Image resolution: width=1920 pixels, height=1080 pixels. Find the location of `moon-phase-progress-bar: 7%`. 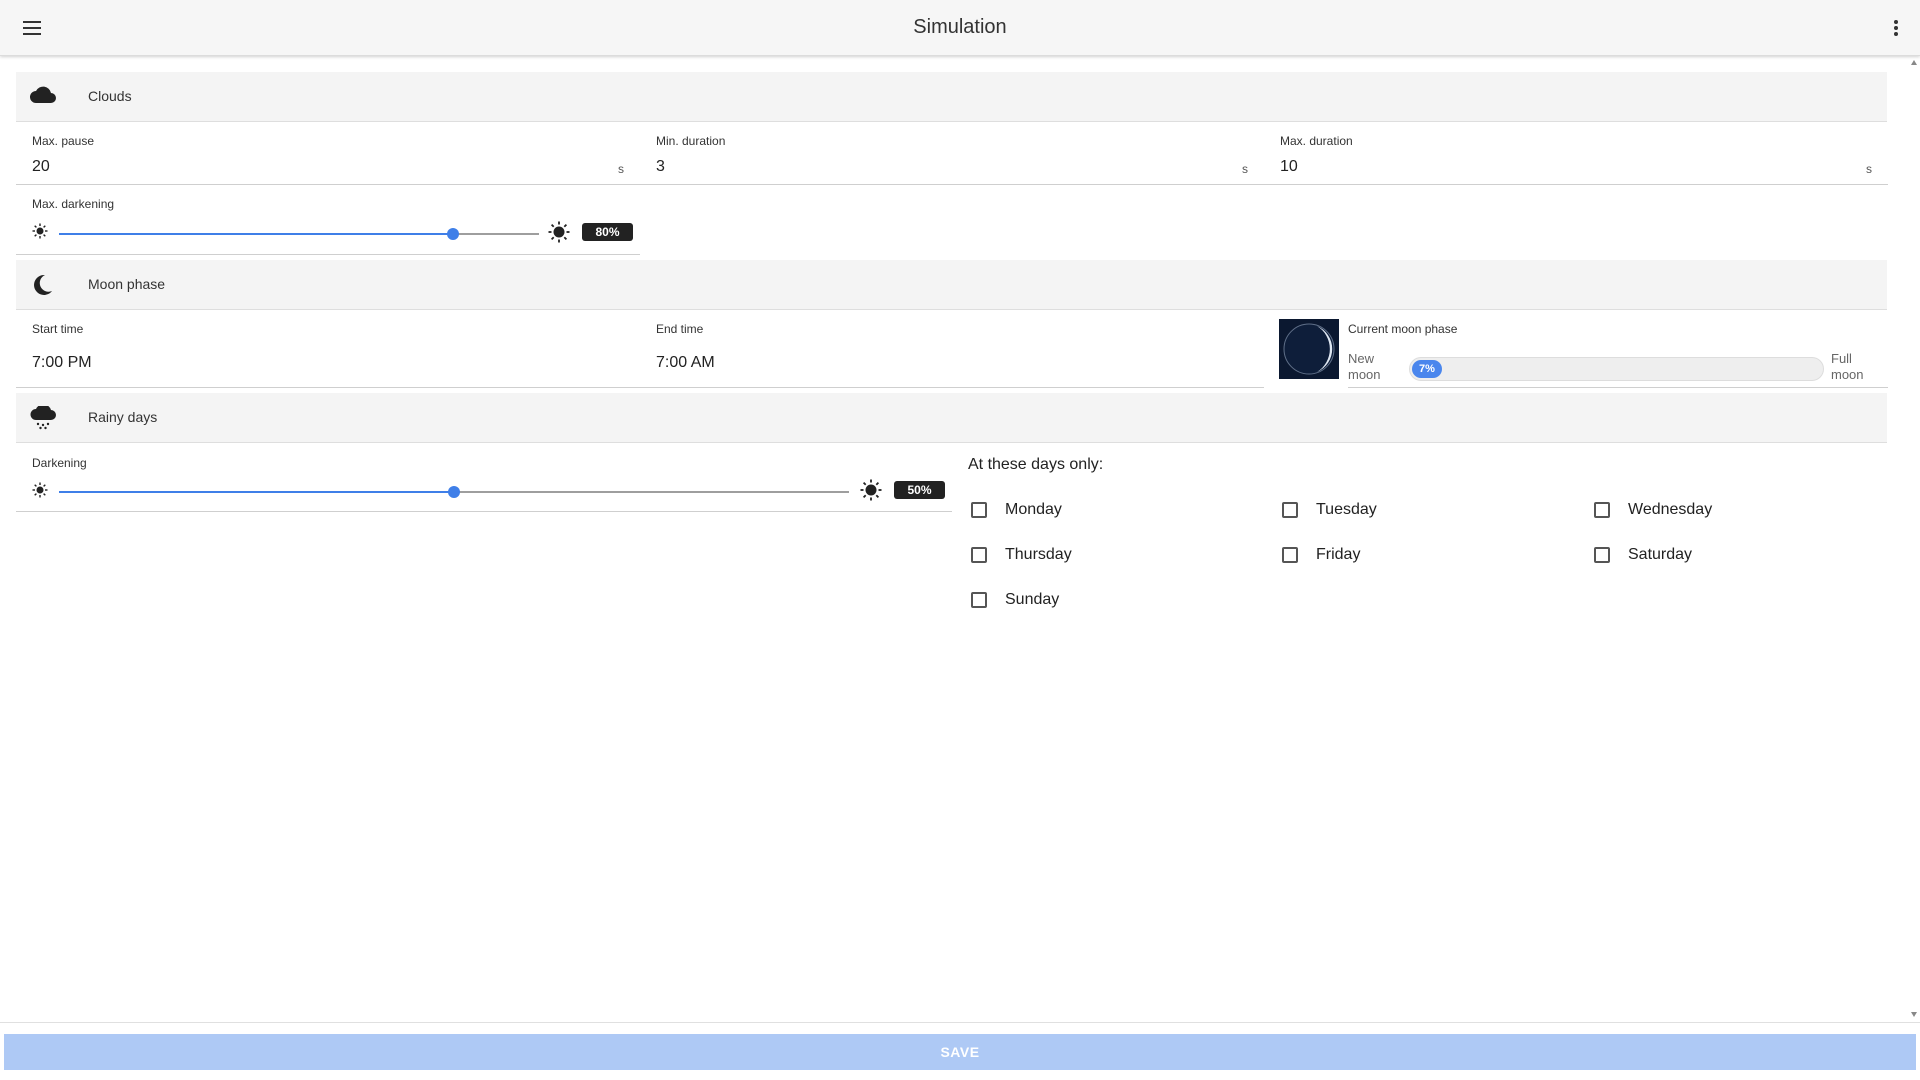

moon-phase-progress-bar: 7% is located at coordinates (1616, 369).